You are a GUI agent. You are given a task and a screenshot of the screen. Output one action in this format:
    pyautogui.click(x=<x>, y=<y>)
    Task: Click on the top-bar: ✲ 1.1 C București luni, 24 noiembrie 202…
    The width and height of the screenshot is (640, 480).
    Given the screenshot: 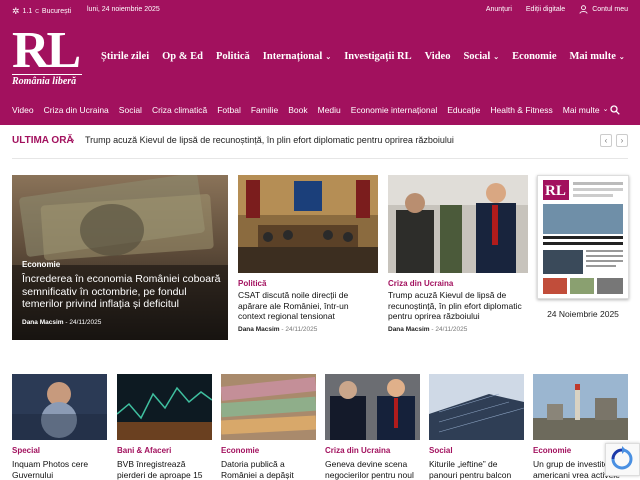 What is the action you would take?
    pyautogui.click(x=320, y=10)
    